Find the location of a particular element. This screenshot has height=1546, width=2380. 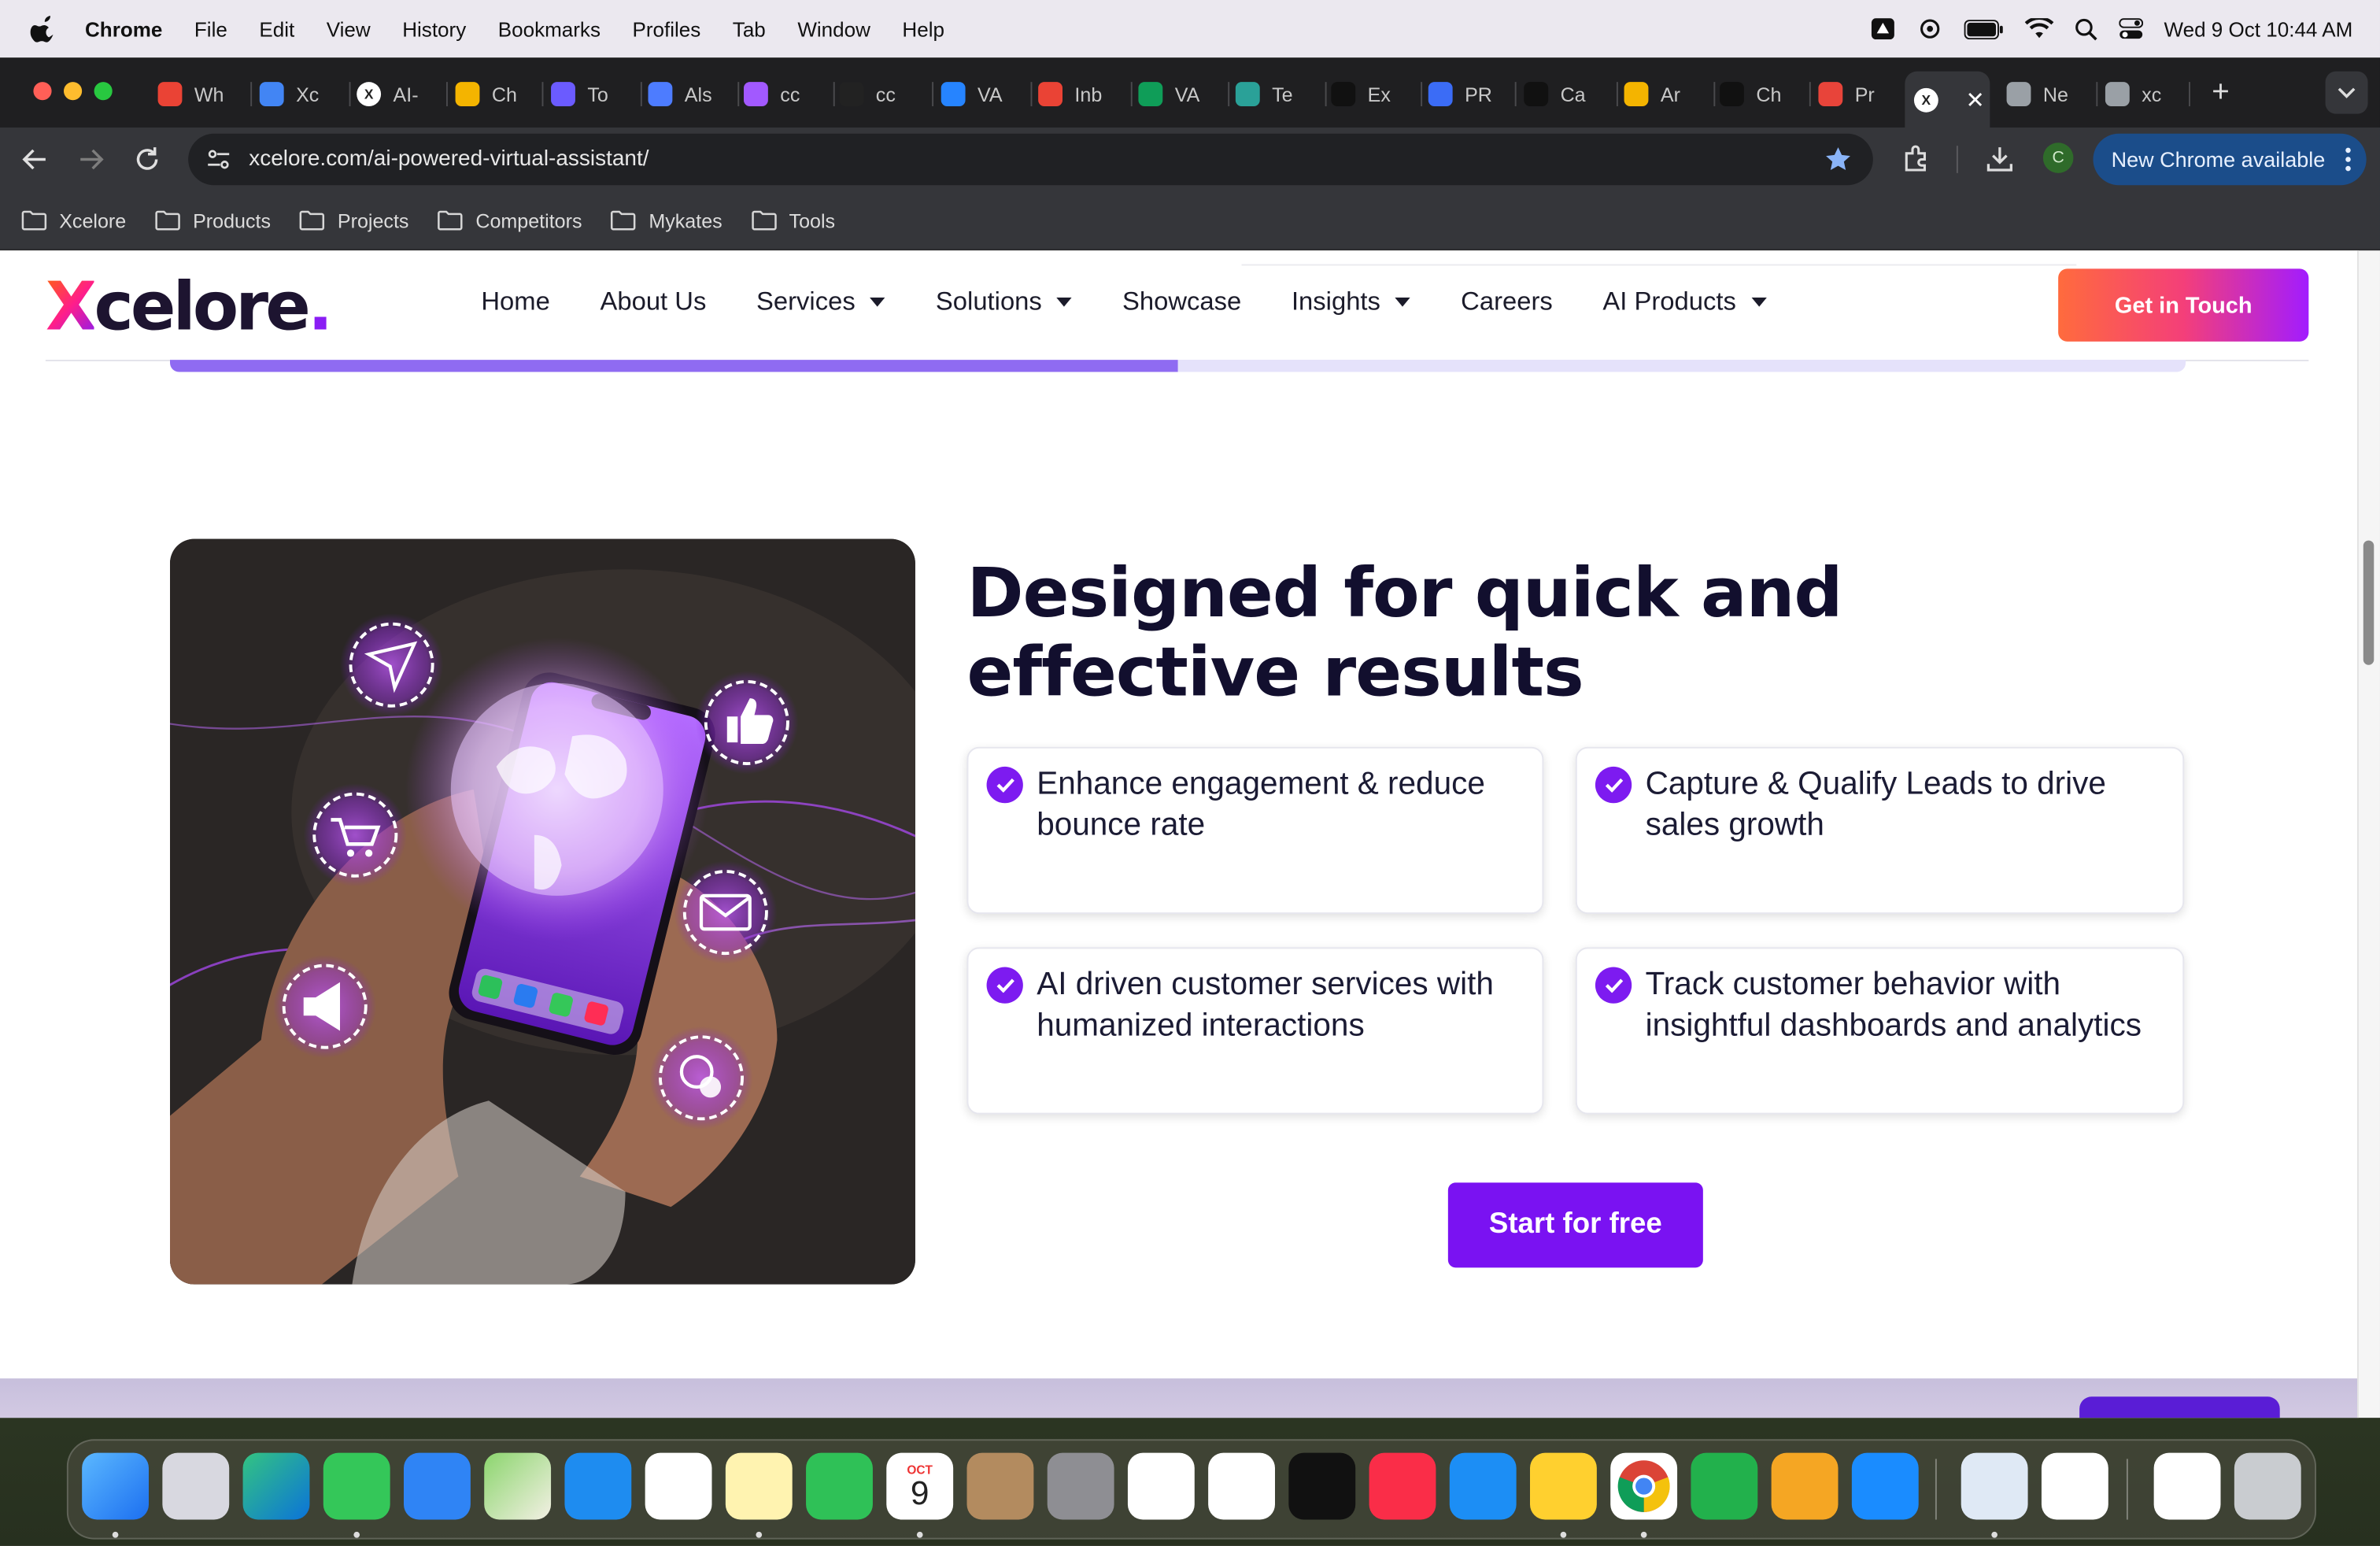

bookmark-folder: Competitors is located at coordinates (510, 220).